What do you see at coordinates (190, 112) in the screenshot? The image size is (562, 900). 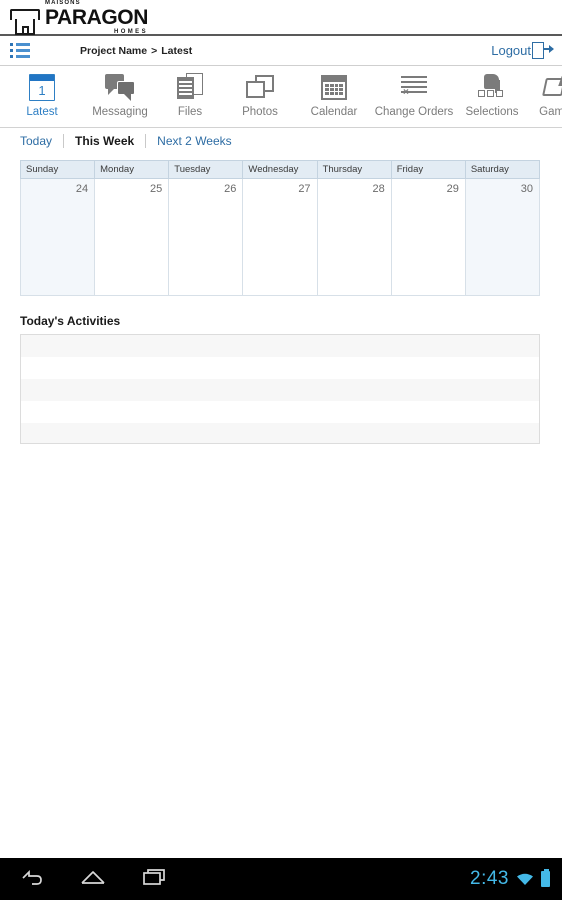 I see `tab-files-label: Files` at bounding box center [190, 112].